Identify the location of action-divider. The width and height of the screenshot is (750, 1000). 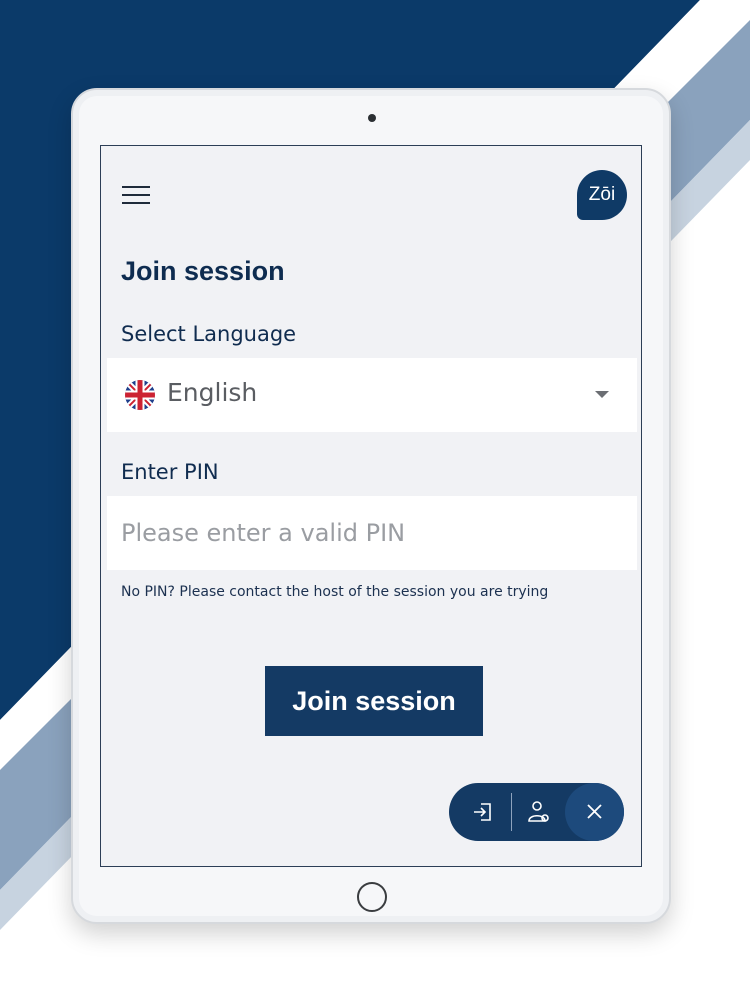
(511, 812).